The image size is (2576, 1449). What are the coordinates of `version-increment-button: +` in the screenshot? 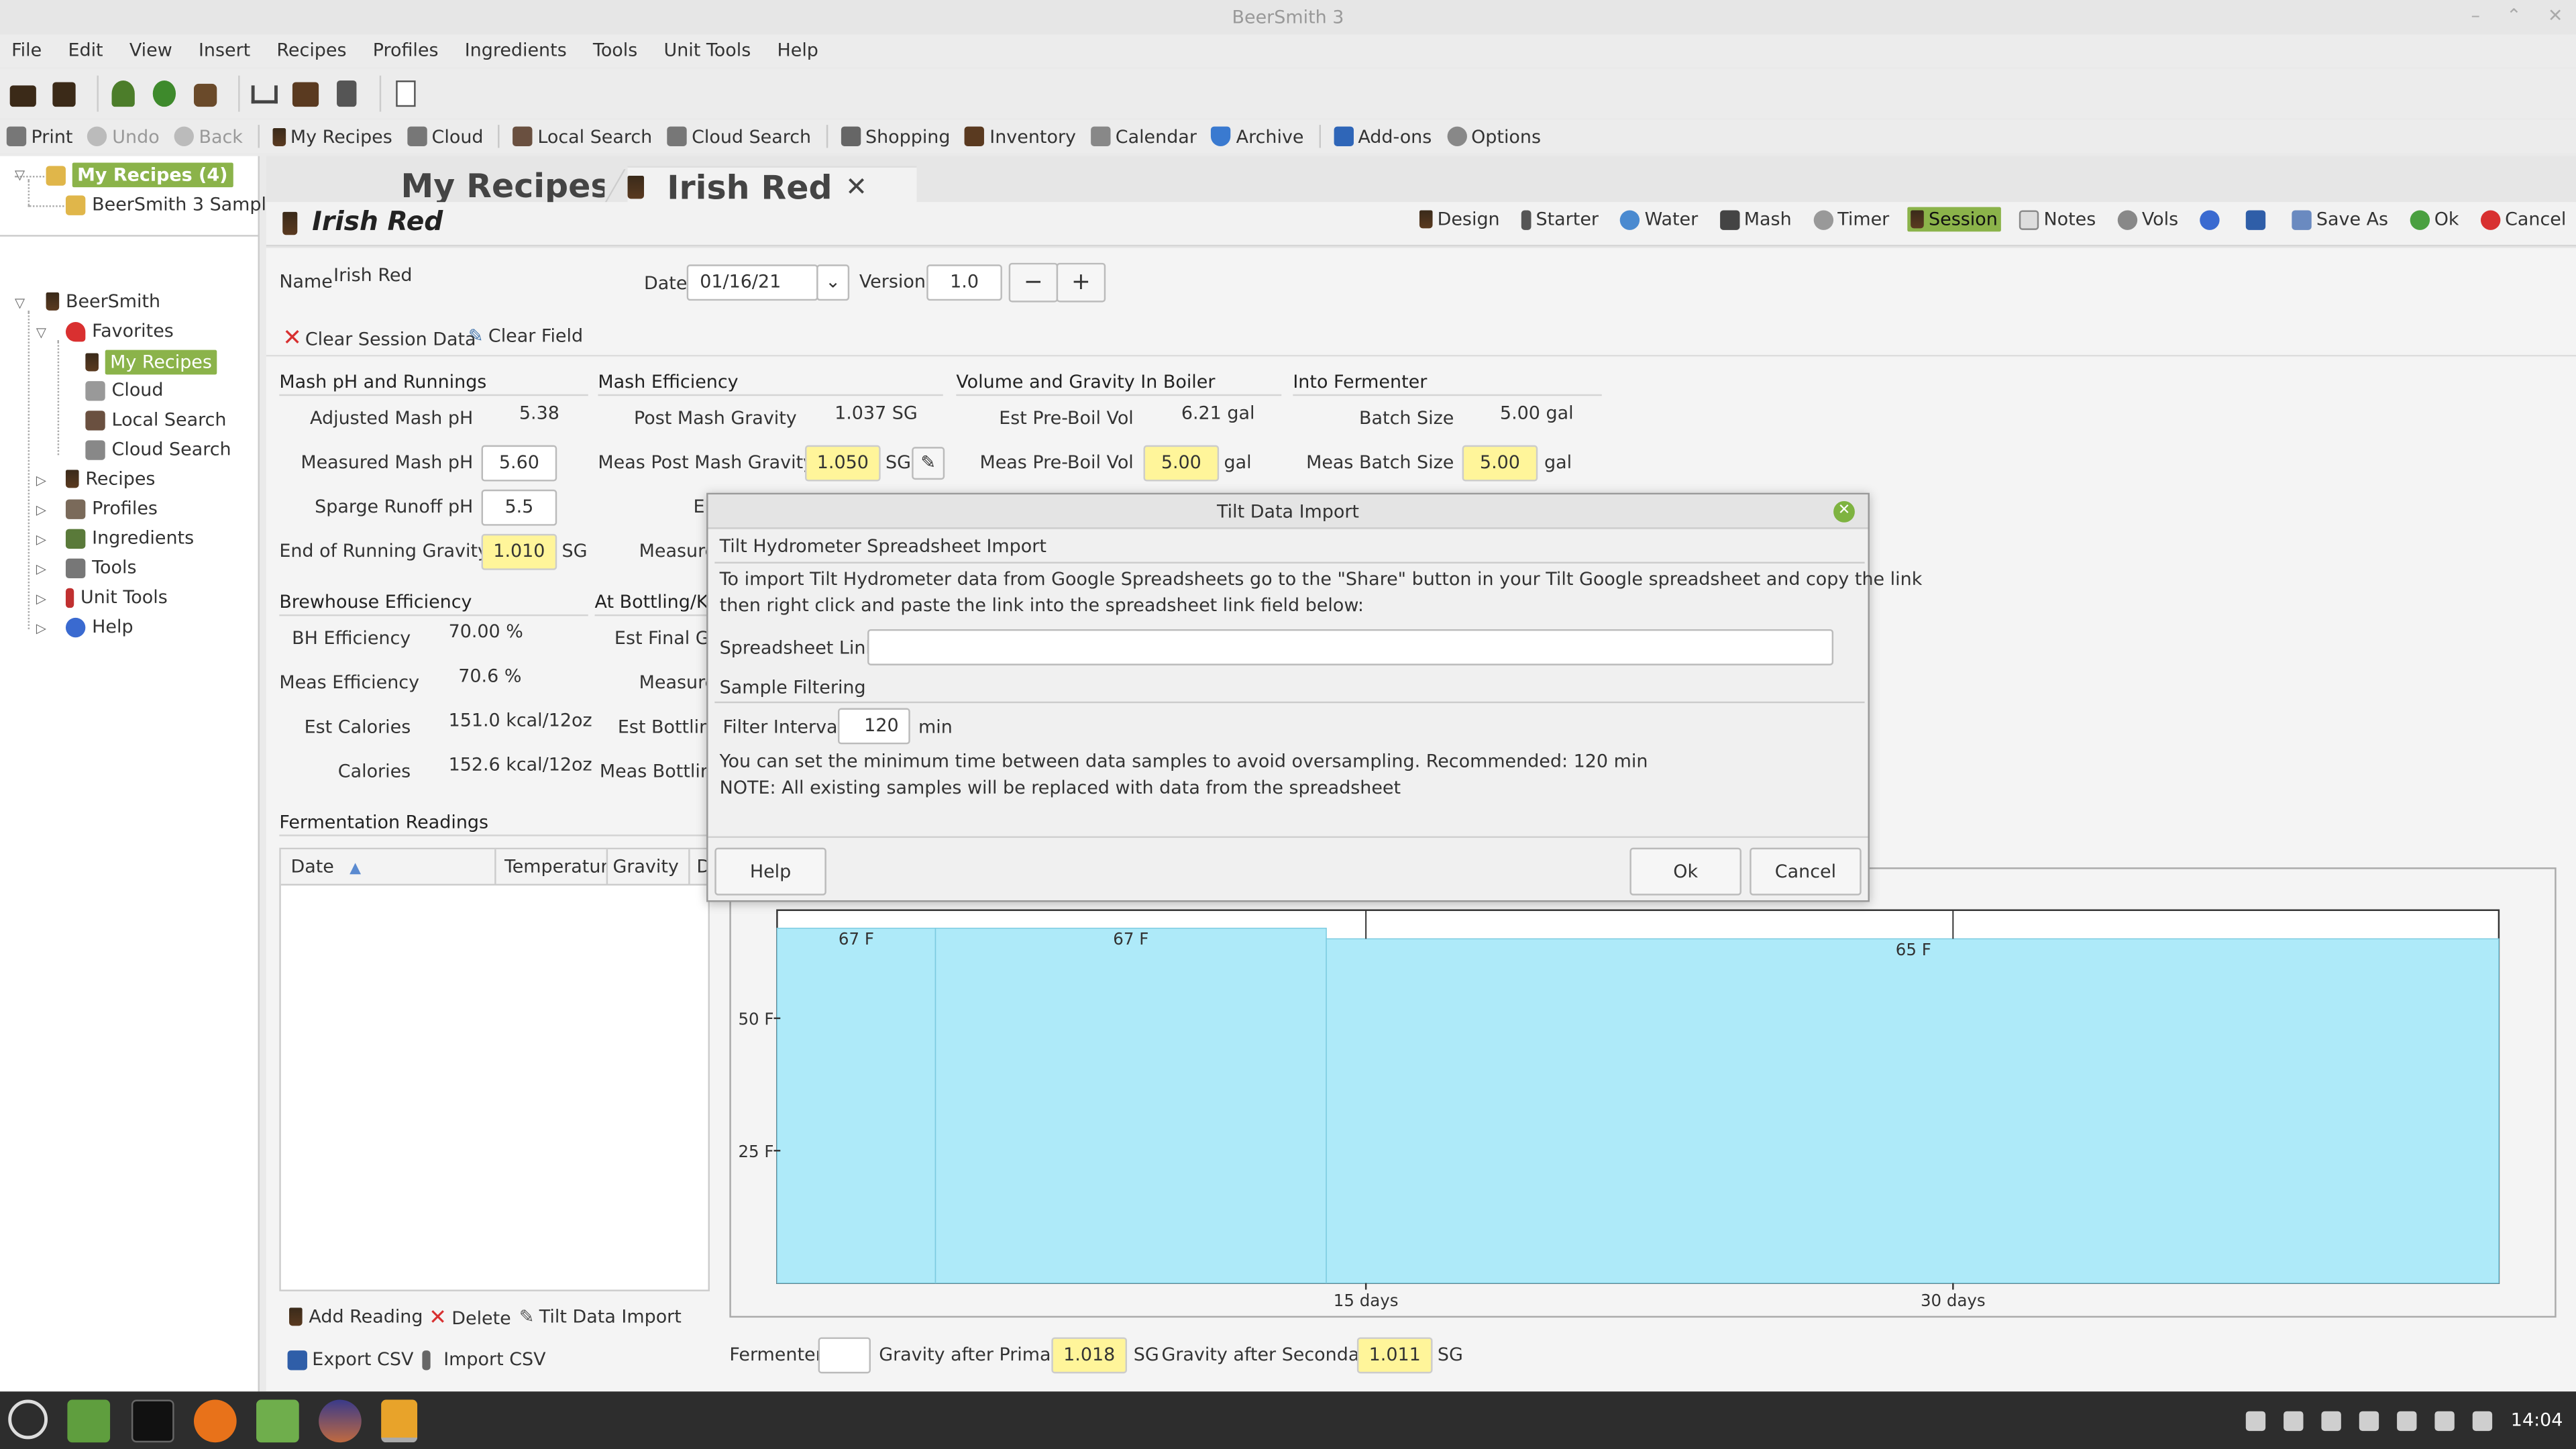 It's located at (1081, 282).